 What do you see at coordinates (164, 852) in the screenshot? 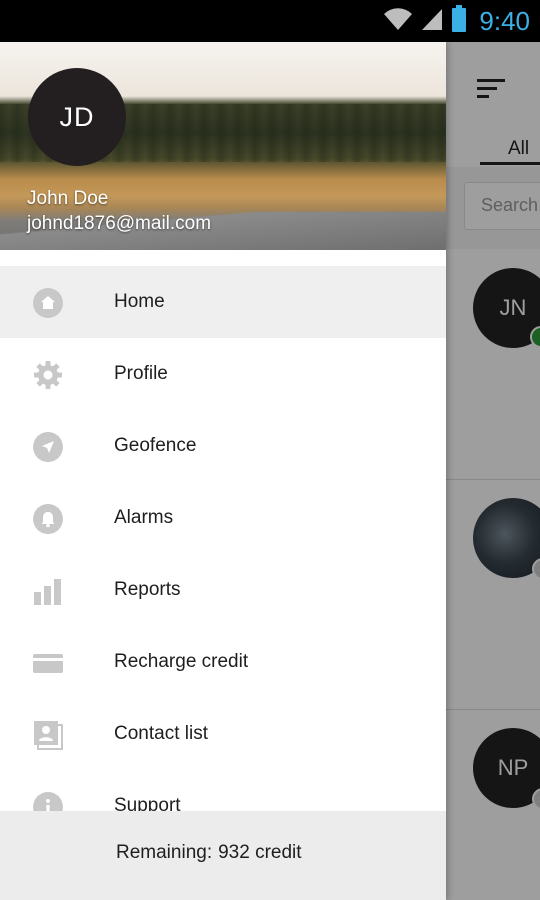
I see `remaining-label: Remaining:` at bounding box center [164, 852].